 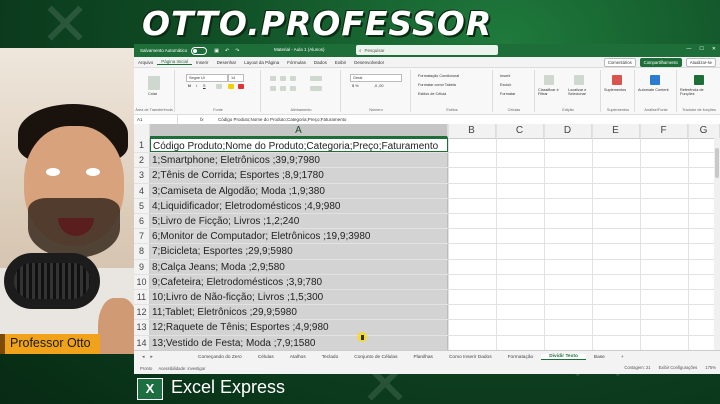 What do you see at coordinates (622, 357) in the screenshot?
I see `add-sheet-icon: +` at bounding box center [622, 357].